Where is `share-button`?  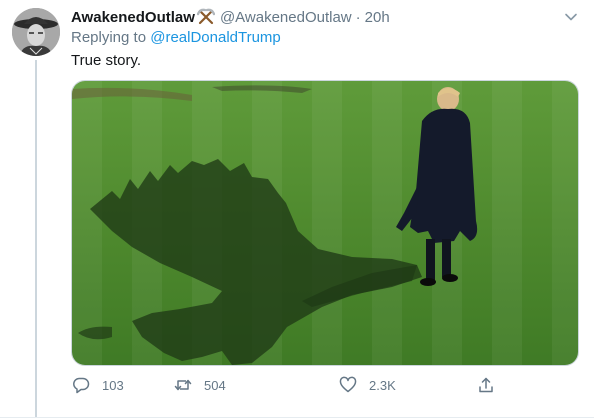
share-button is located at coordinates (492, 385).